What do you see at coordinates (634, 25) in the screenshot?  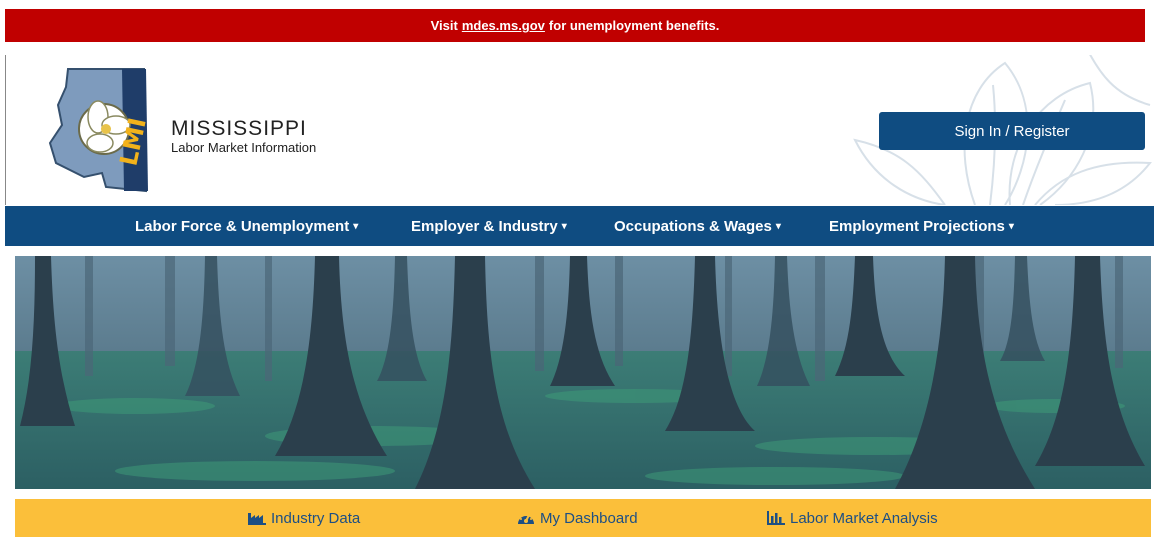 I see `alert-suffix: for unemployment benefits.` at bounding box center [634, 25].